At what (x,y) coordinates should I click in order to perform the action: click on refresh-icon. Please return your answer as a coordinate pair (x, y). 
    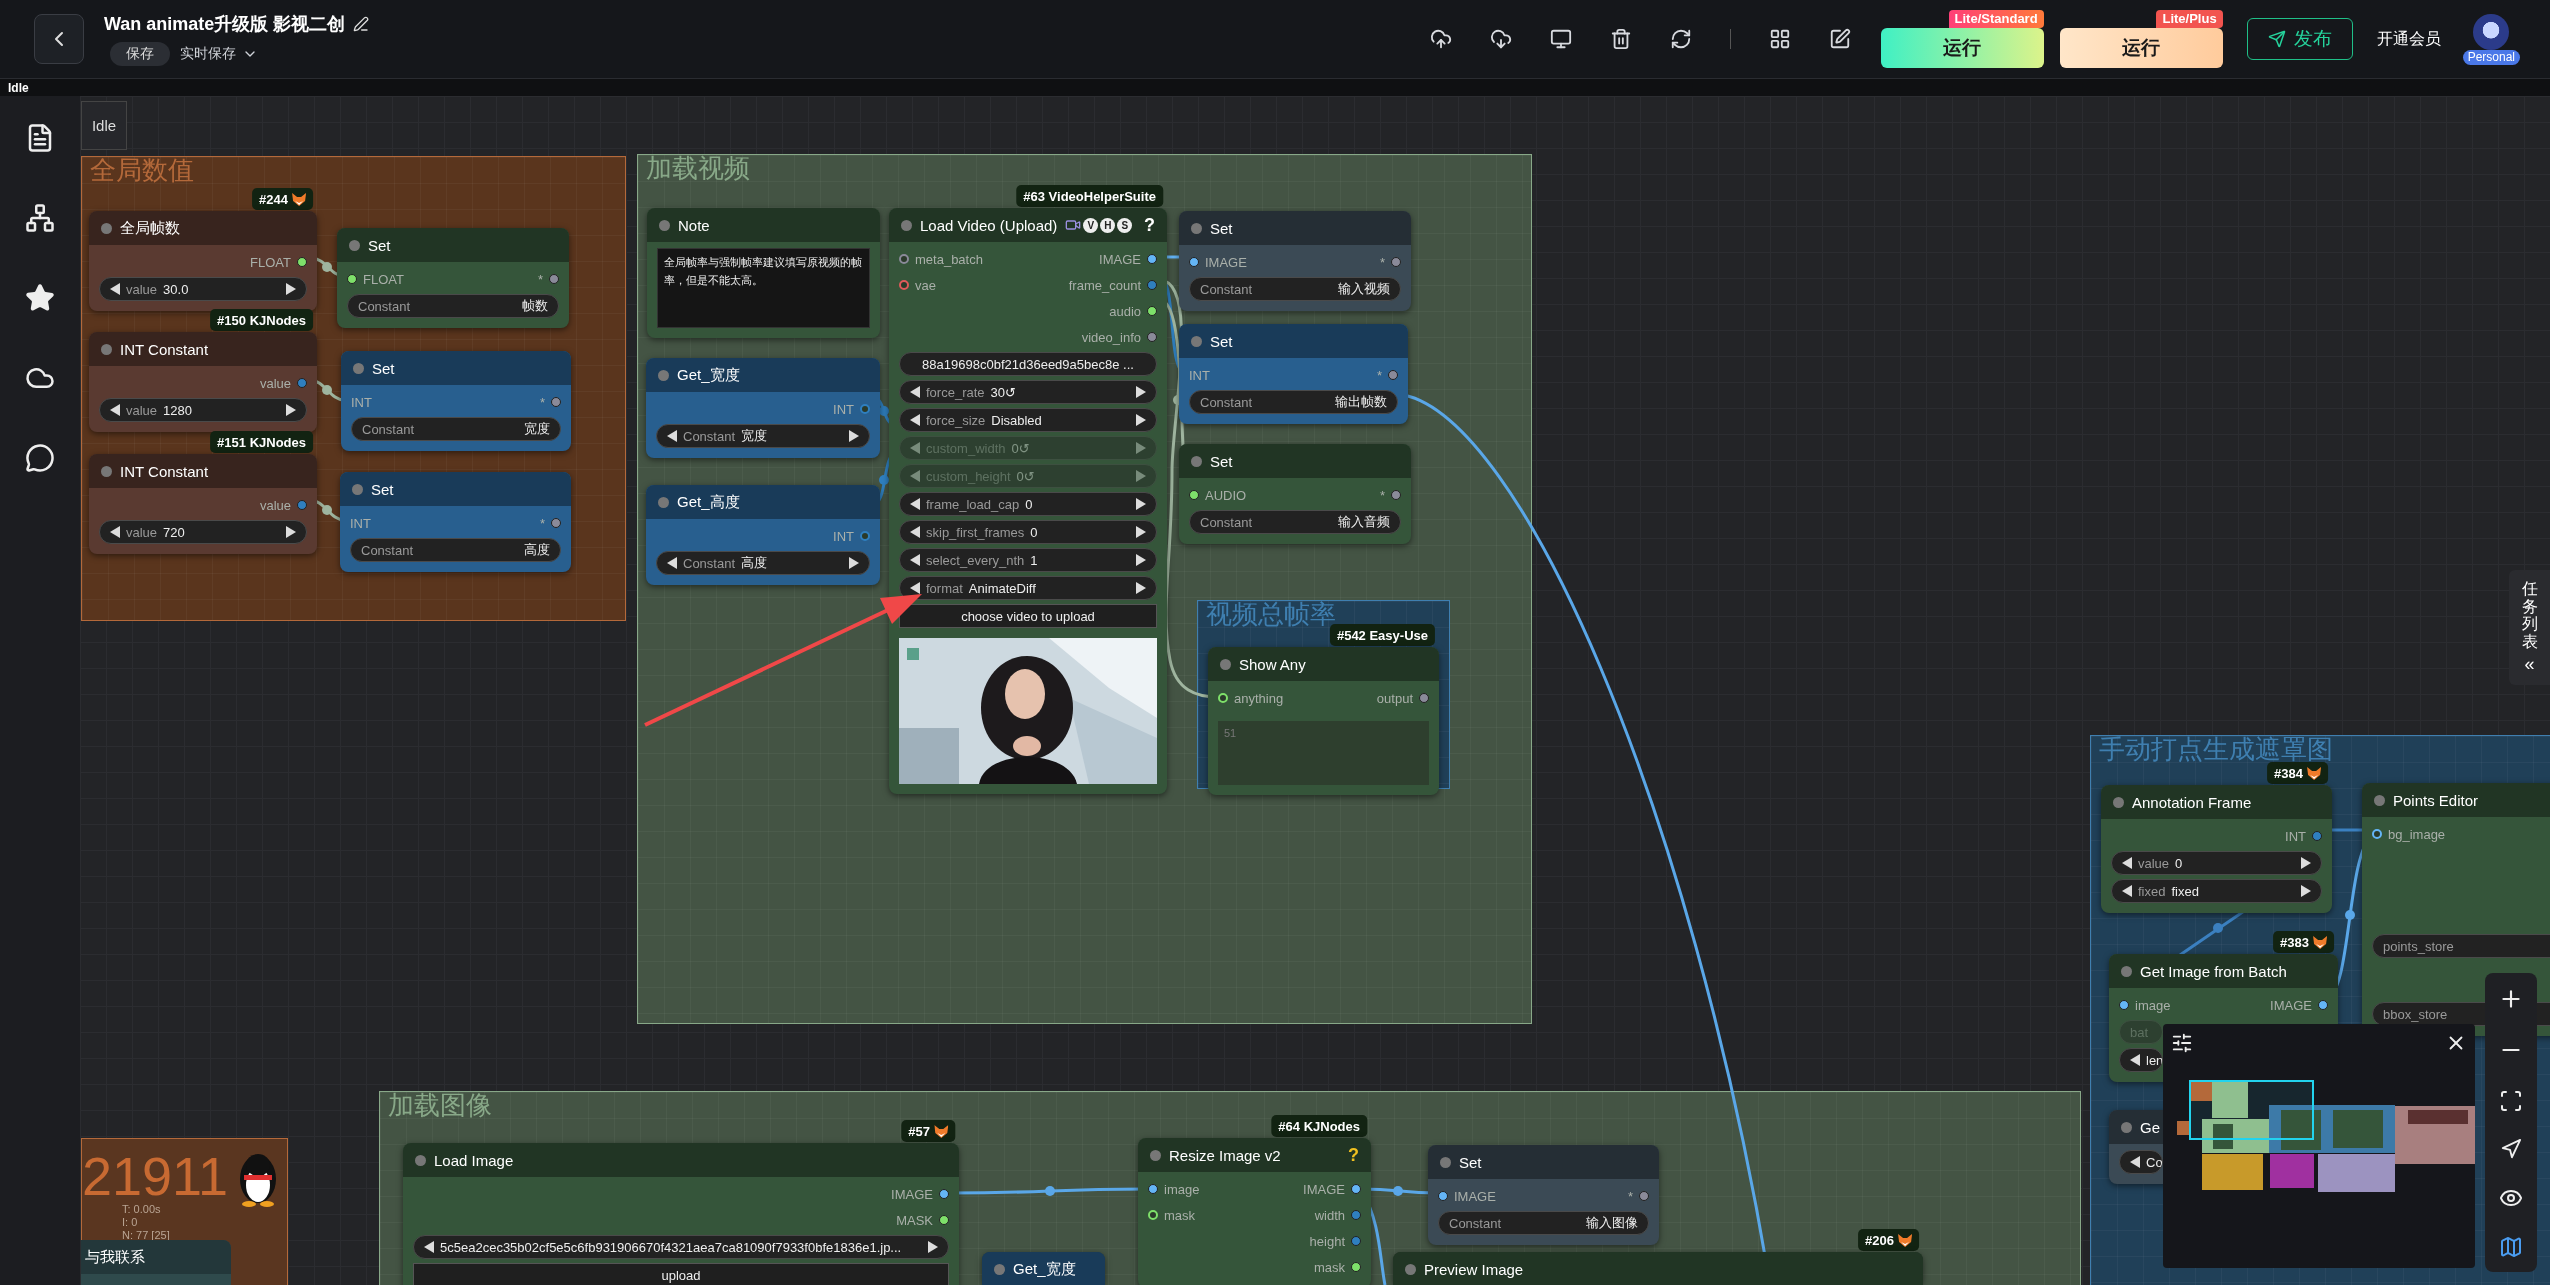
    Looking at the image, I should click on (1680, 39).